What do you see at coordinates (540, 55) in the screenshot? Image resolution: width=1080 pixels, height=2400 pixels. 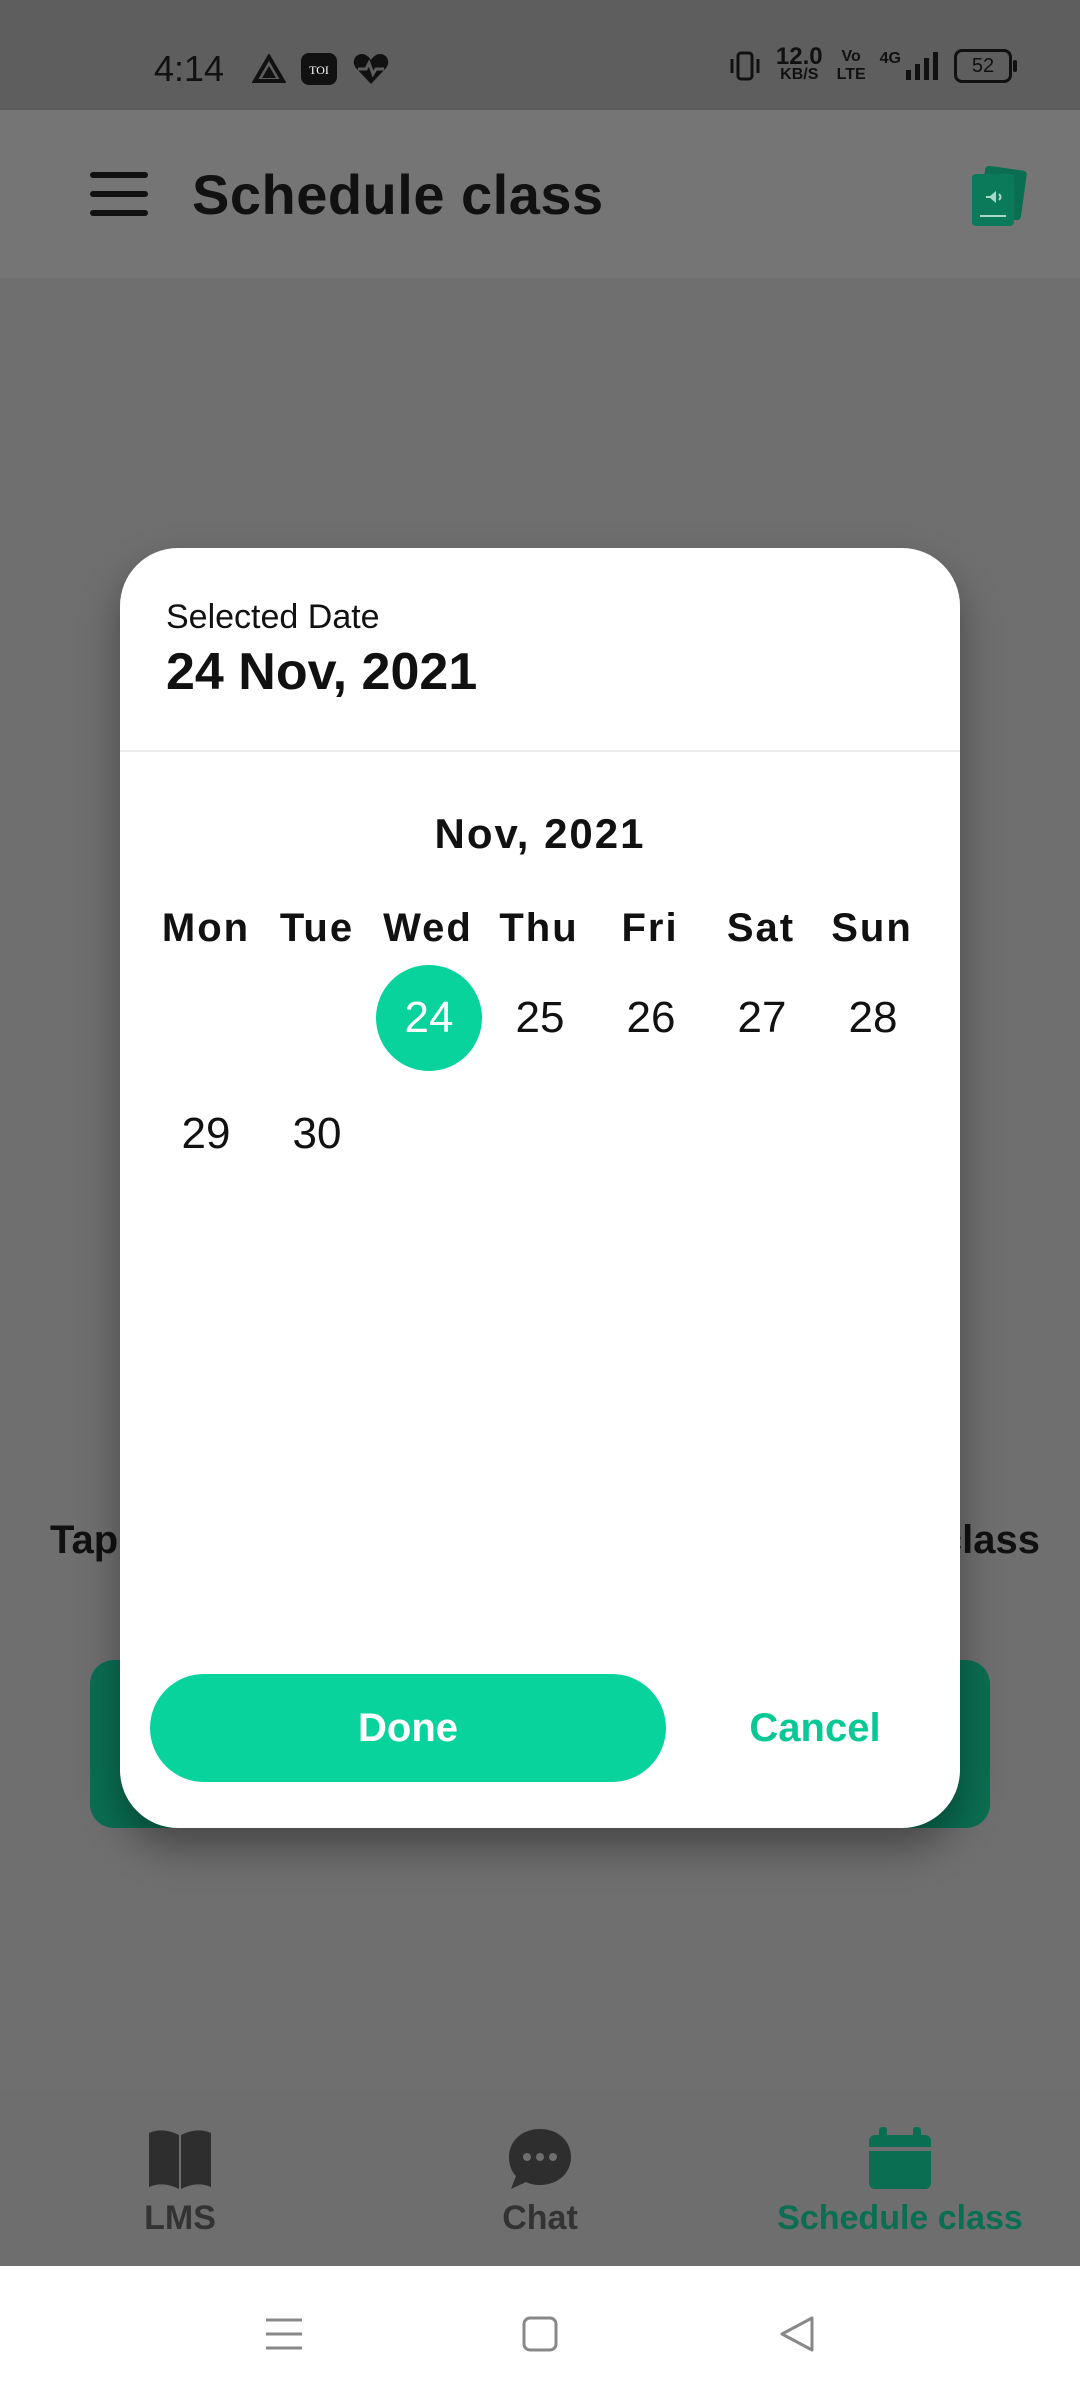 I see `status-bar: 4:14 TOI 12.0 KB/S Vo LTE 4G 52` at bounding box center [540, 55].